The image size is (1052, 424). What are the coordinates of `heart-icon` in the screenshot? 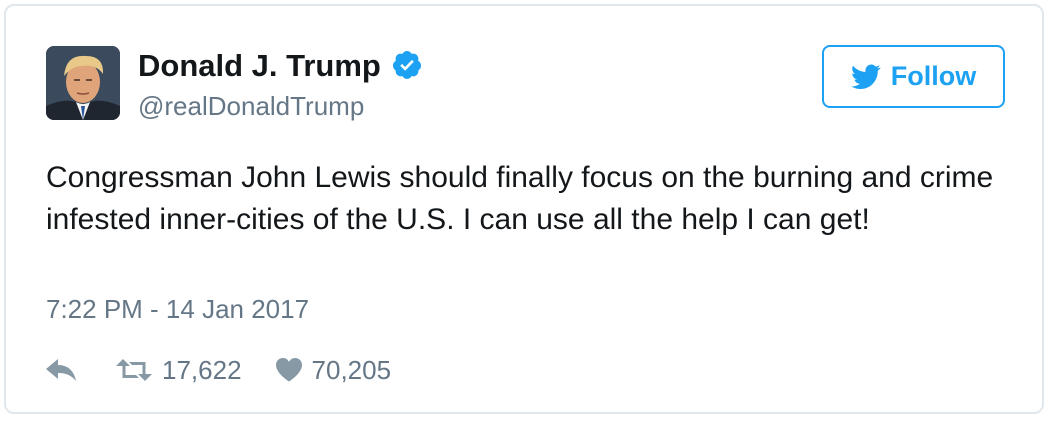 It's located at (288, 370).